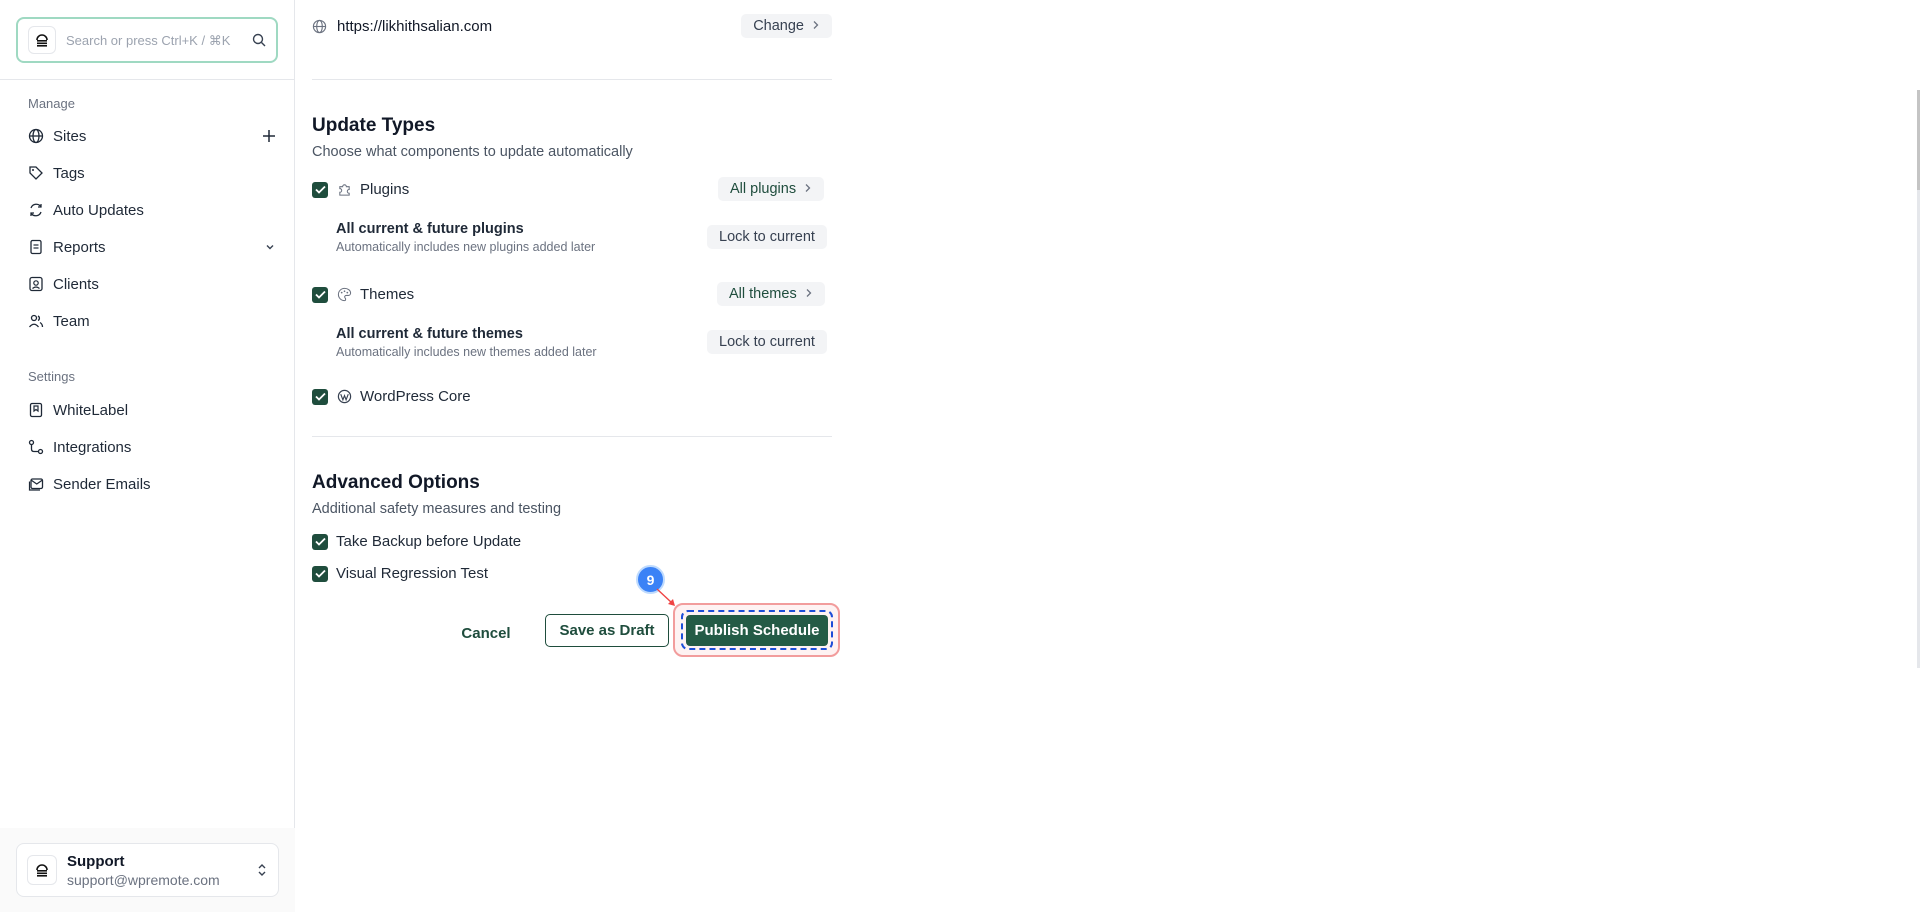 The height and width of the screenshot is (912, 1920). Describe the element at coordinates (486, 633) in the screenshot. I see `cancel-button: Cancel` at that location.